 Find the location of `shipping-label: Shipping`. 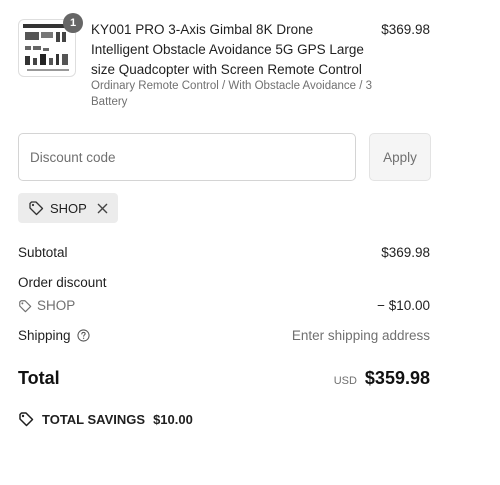

shipping-label: Shipping is located at coordinates (44, 335).